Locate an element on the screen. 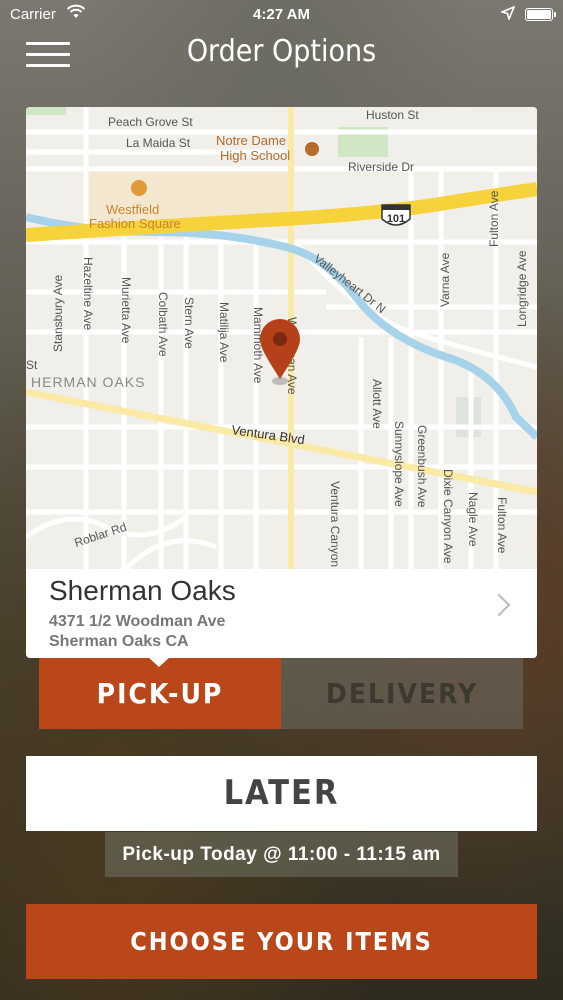  tab-pickup: PICK-UP is located at coordinates (160, 693).